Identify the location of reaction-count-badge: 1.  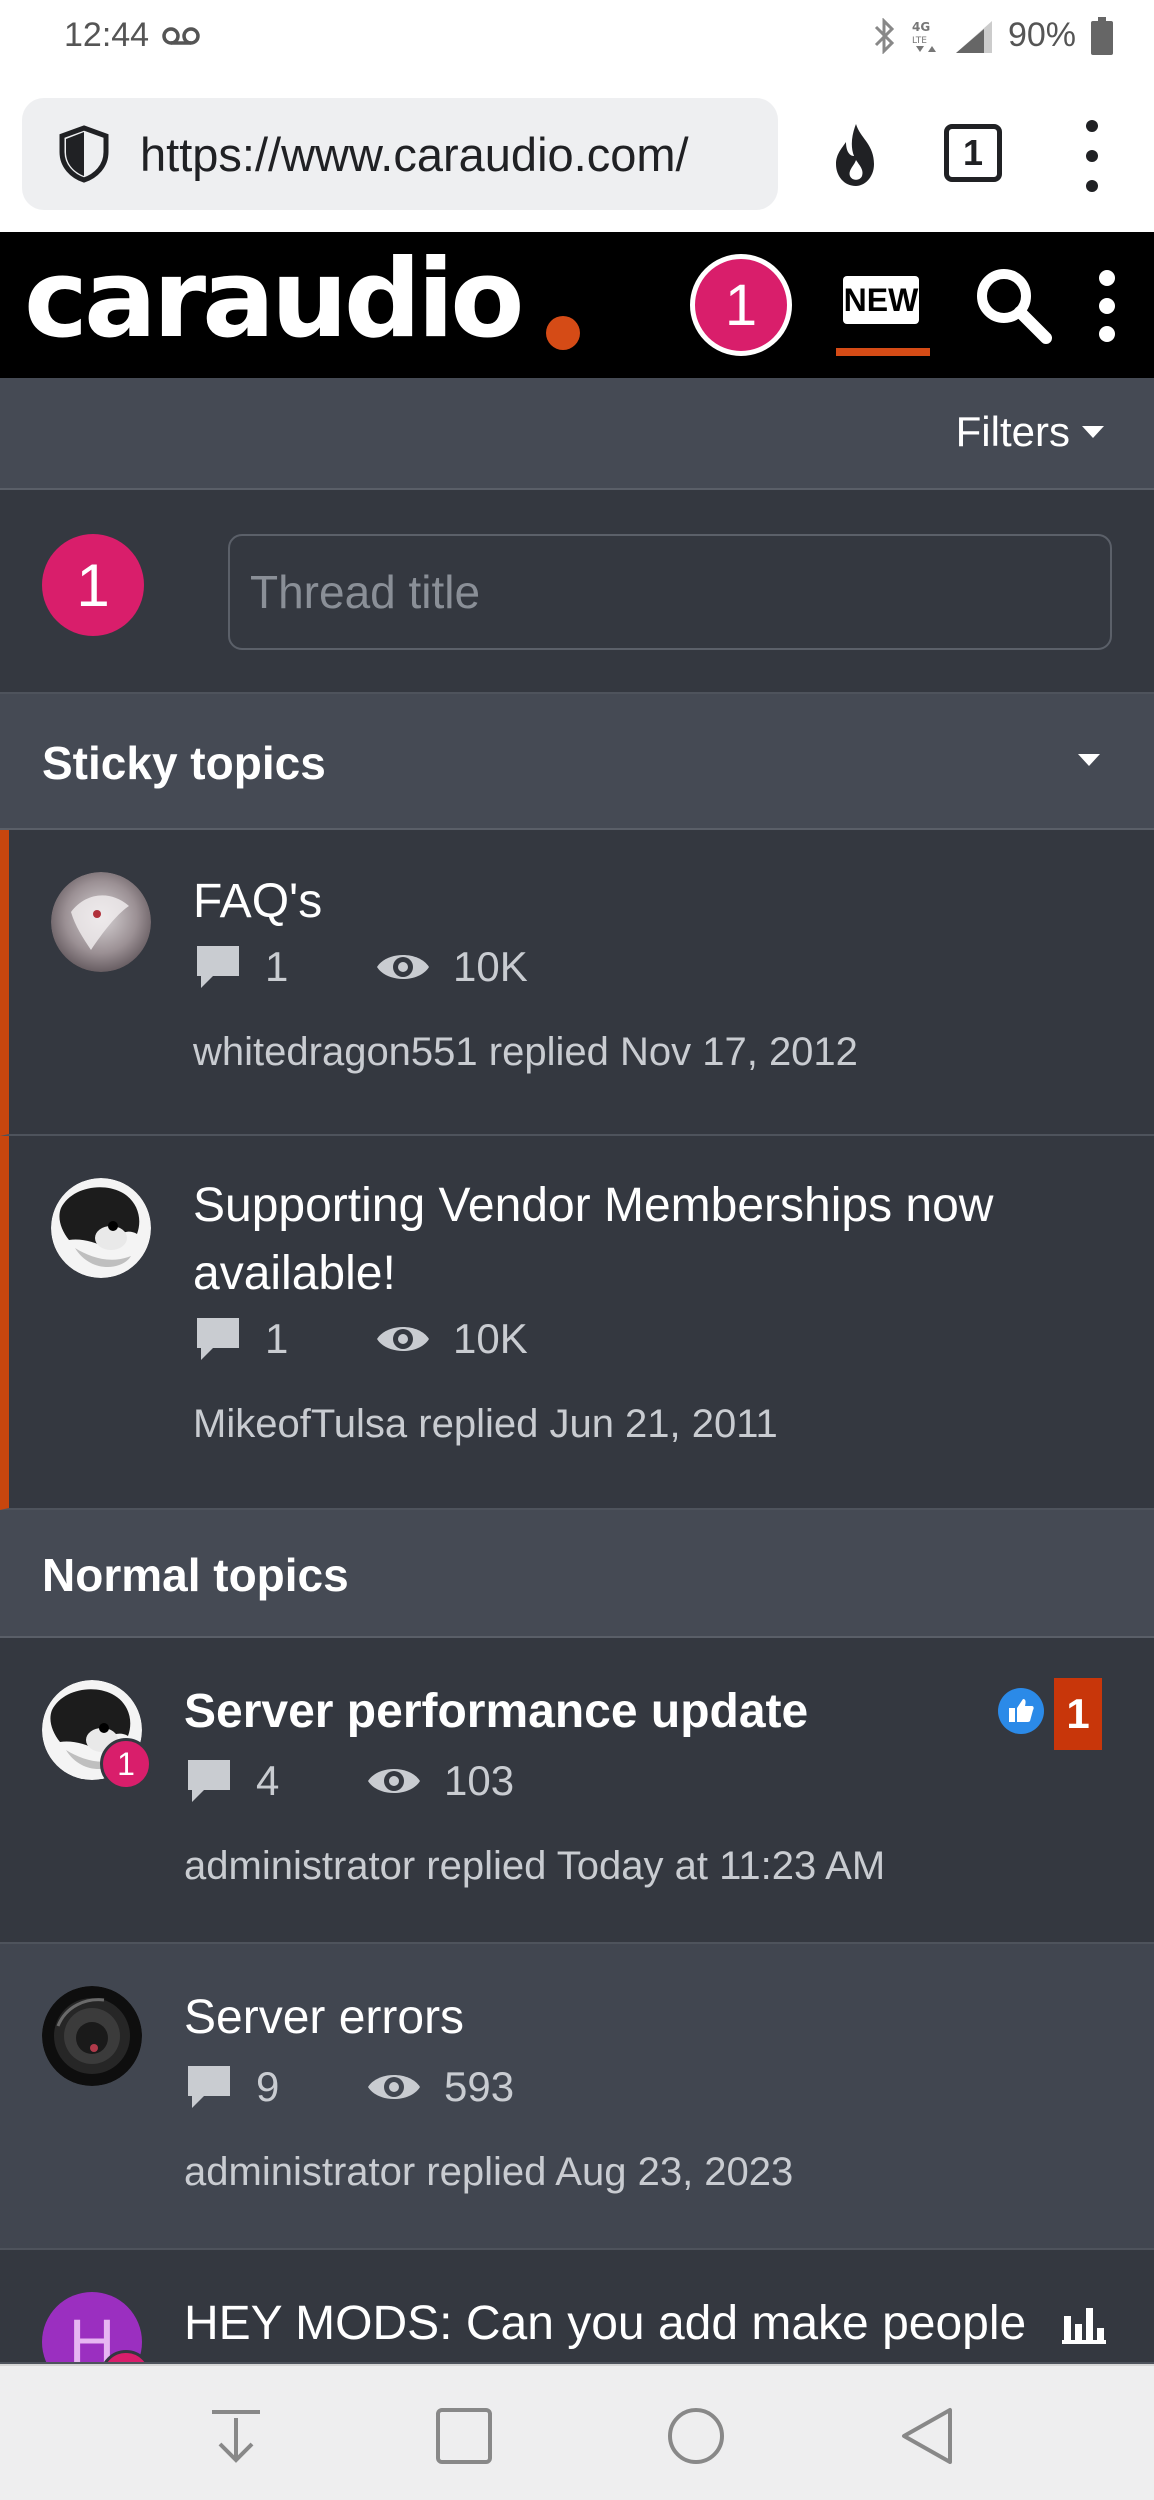
(1078, 1714).